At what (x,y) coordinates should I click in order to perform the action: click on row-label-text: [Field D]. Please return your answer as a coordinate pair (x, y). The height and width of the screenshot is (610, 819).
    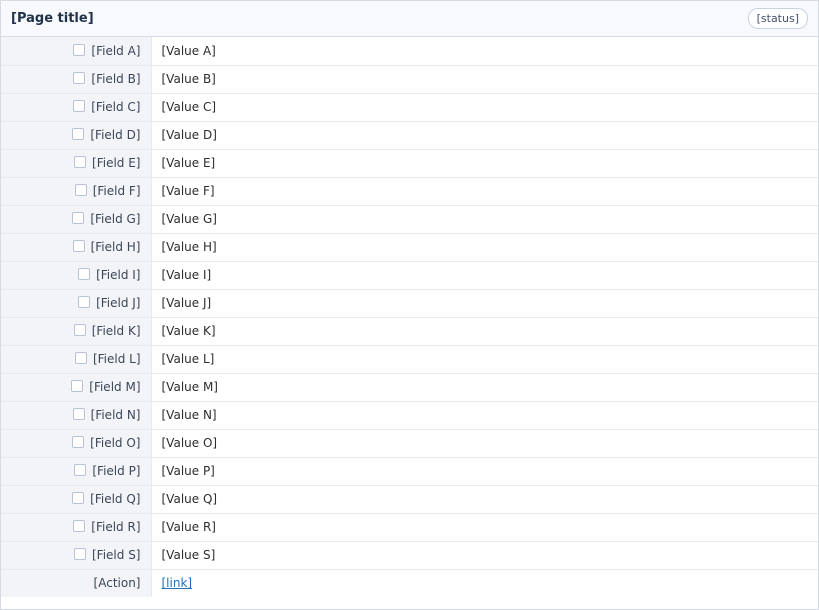
    Looking at the image, I should click on (115, 135).